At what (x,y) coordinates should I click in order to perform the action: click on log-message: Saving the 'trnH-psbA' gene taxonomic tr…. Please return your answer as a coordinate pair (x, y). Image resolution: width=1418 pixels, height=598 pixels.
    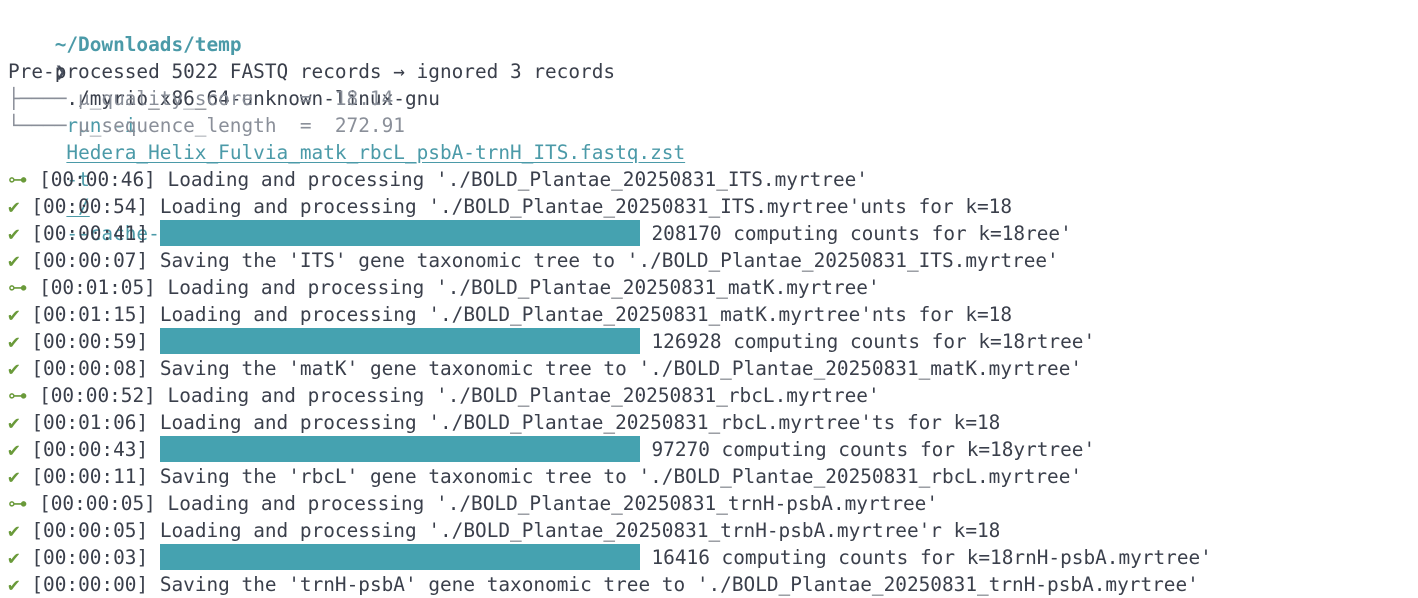
    Looking at the image, I should click on (679, 584).